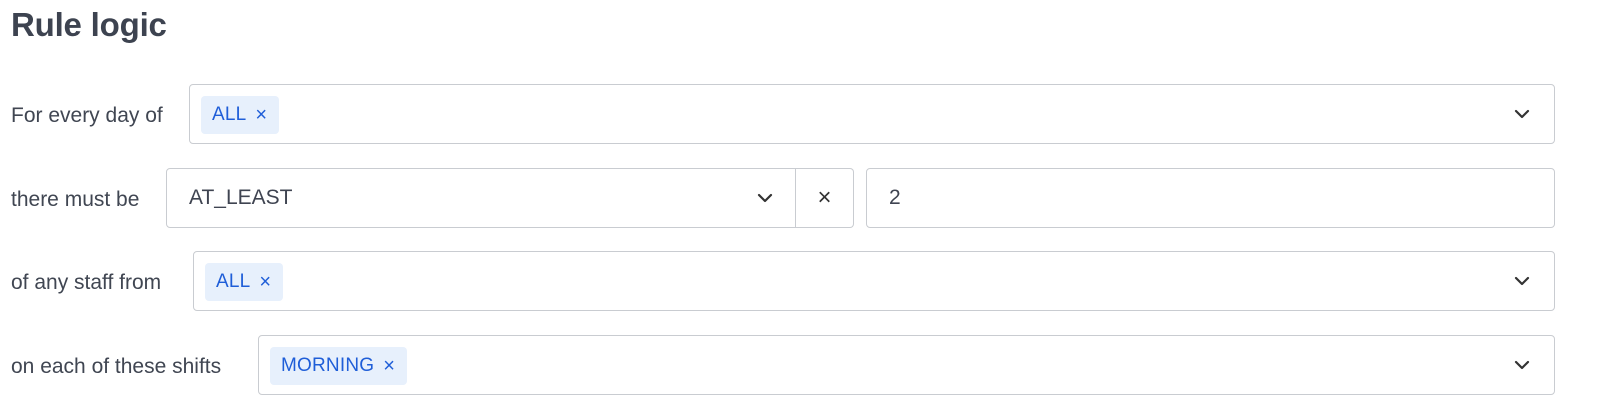 The width and height of the screenshot is (1600, 420). Describe the element at coordinates (86, 282) in the screenshot. I see `staff-label: of any staff from` at that location.